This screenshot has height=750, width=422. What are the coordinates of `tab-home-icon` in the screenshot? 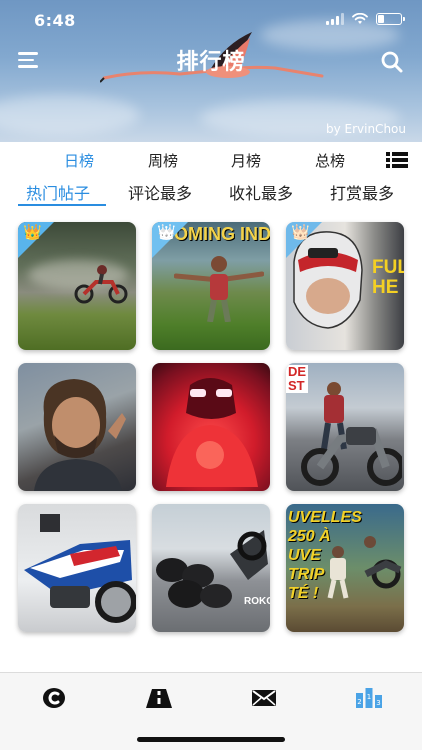 It's located at (54, 698).